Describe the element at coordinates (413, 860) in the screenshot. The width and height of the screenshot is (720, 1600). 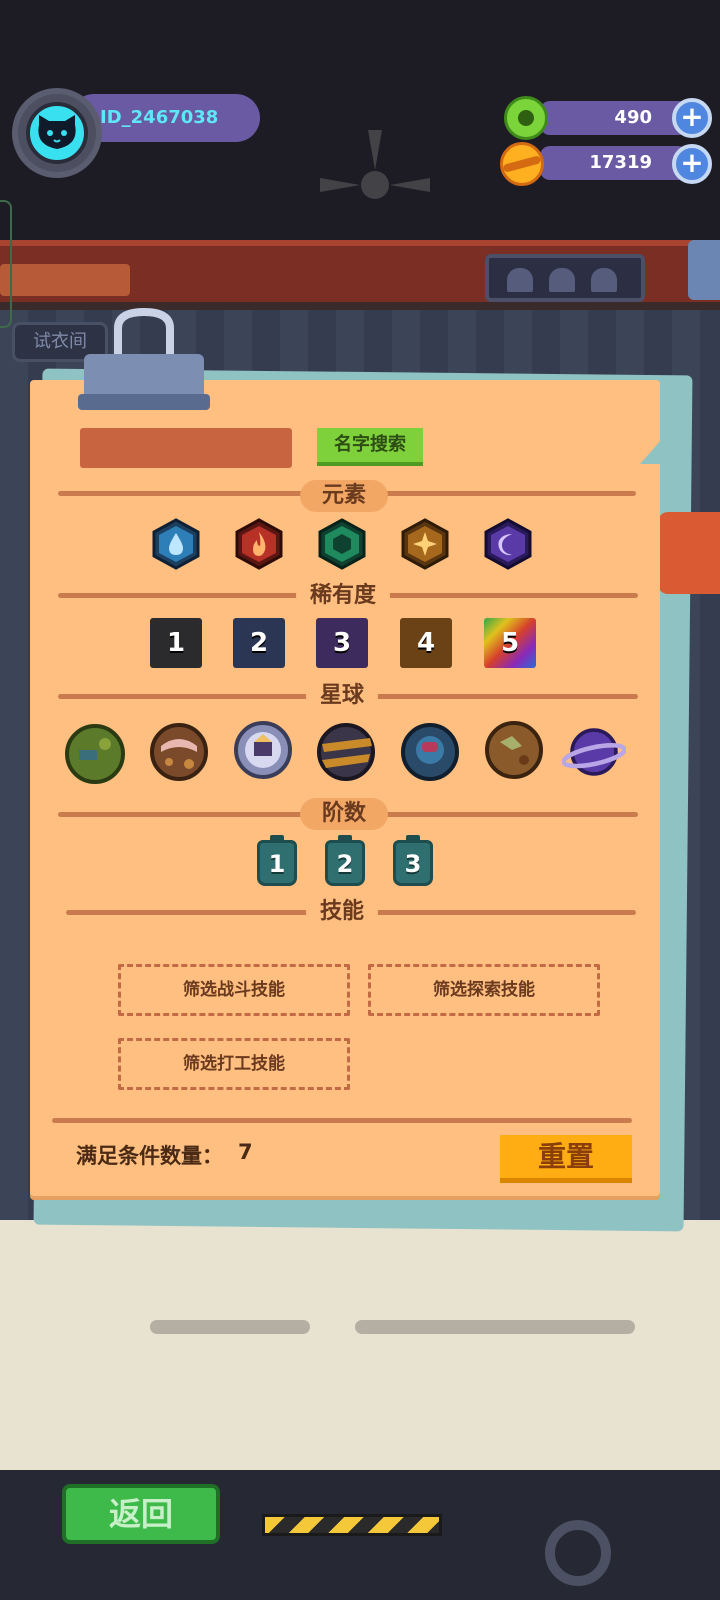
I see `tier-3-button: 3` at that location.